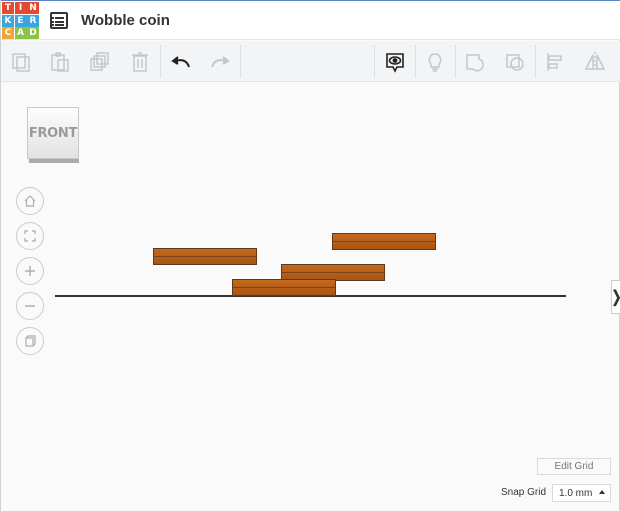  I want to click on delete-icon, so click(140, 61).